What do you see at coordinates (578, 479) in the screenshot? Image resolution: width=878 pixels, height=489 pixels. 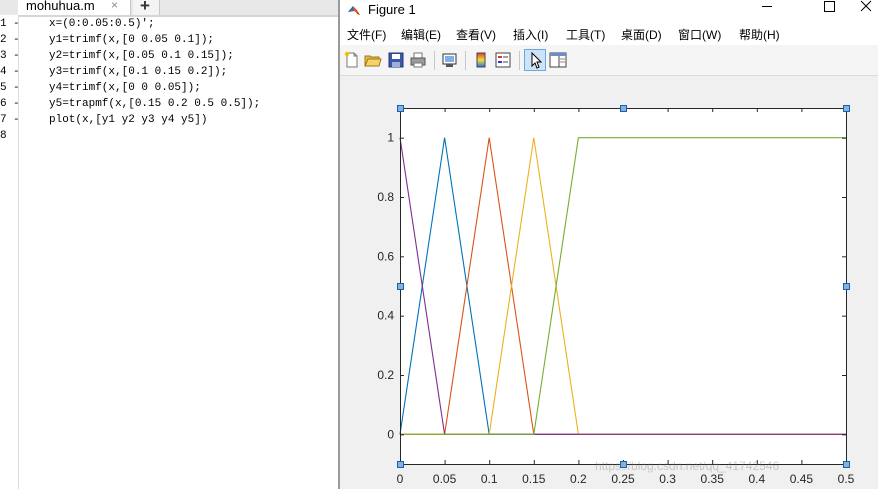 I see `x-tick-label: 0.2` at bounding box center [578, 479].